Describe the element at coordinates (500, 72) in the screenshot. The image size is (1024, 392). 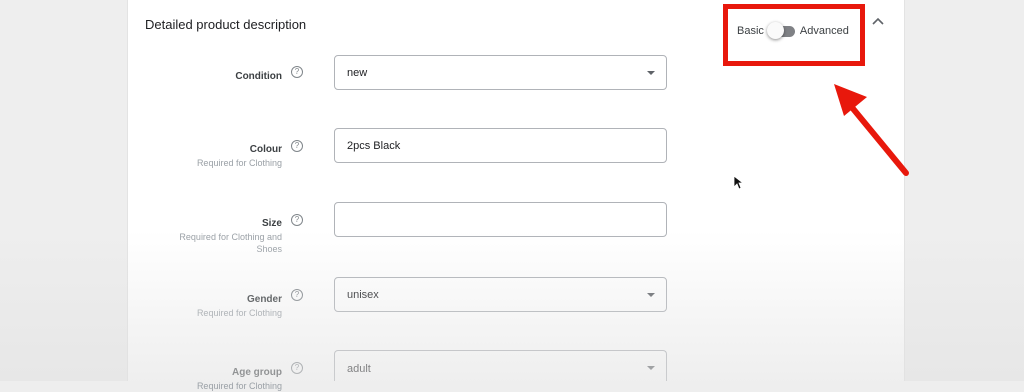
I see `condition-select: new` at that location.